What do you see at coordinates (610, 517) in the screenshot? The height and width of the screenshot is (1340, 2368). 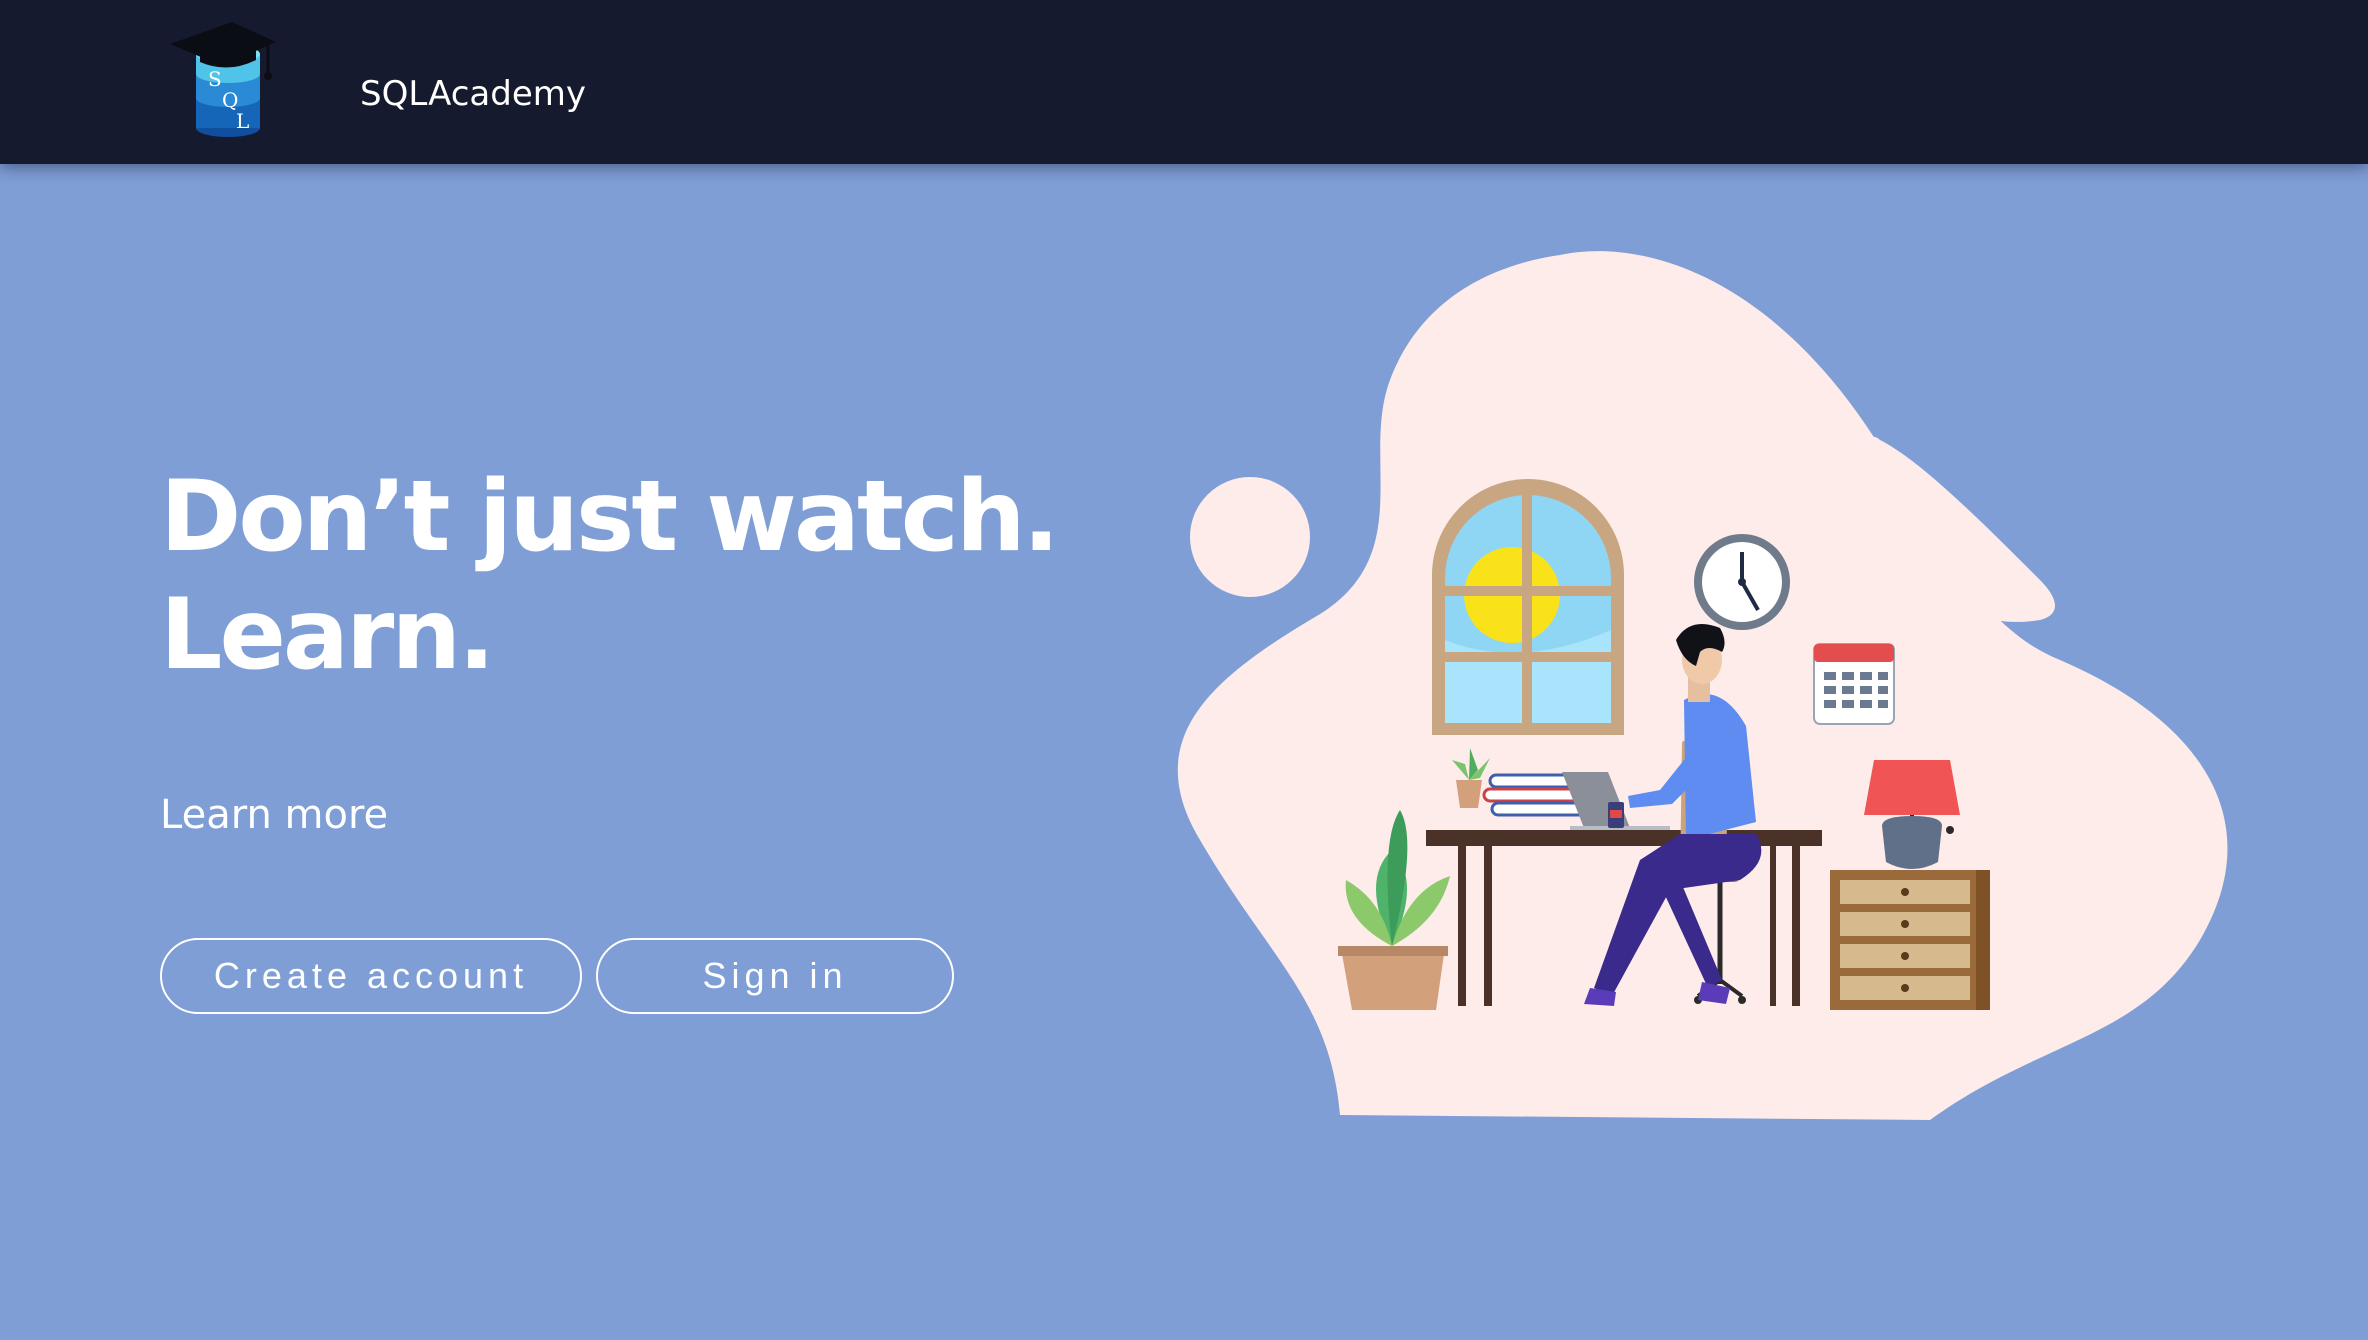 I see `hero-headline-line1: Don’t just watch.` at bounding box center [610, 517].